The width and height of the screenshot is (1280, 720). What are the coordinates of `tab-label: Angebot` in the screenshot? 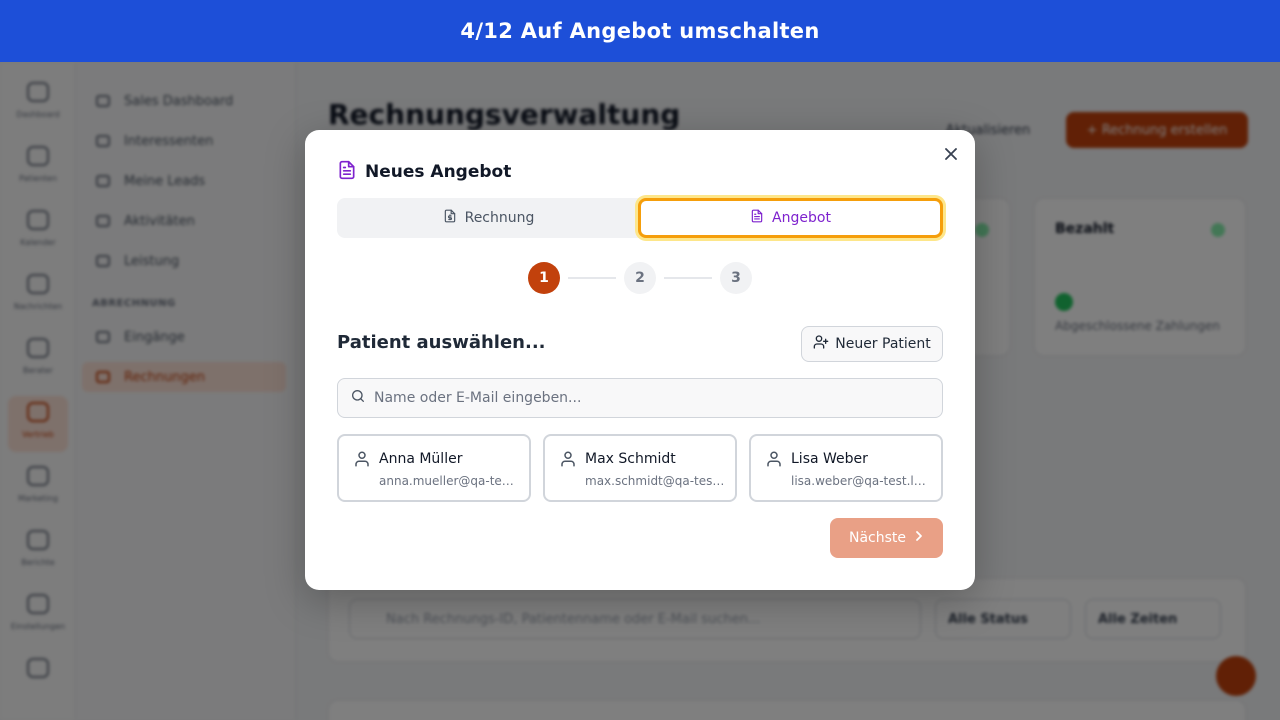 It's located at (801, 218).